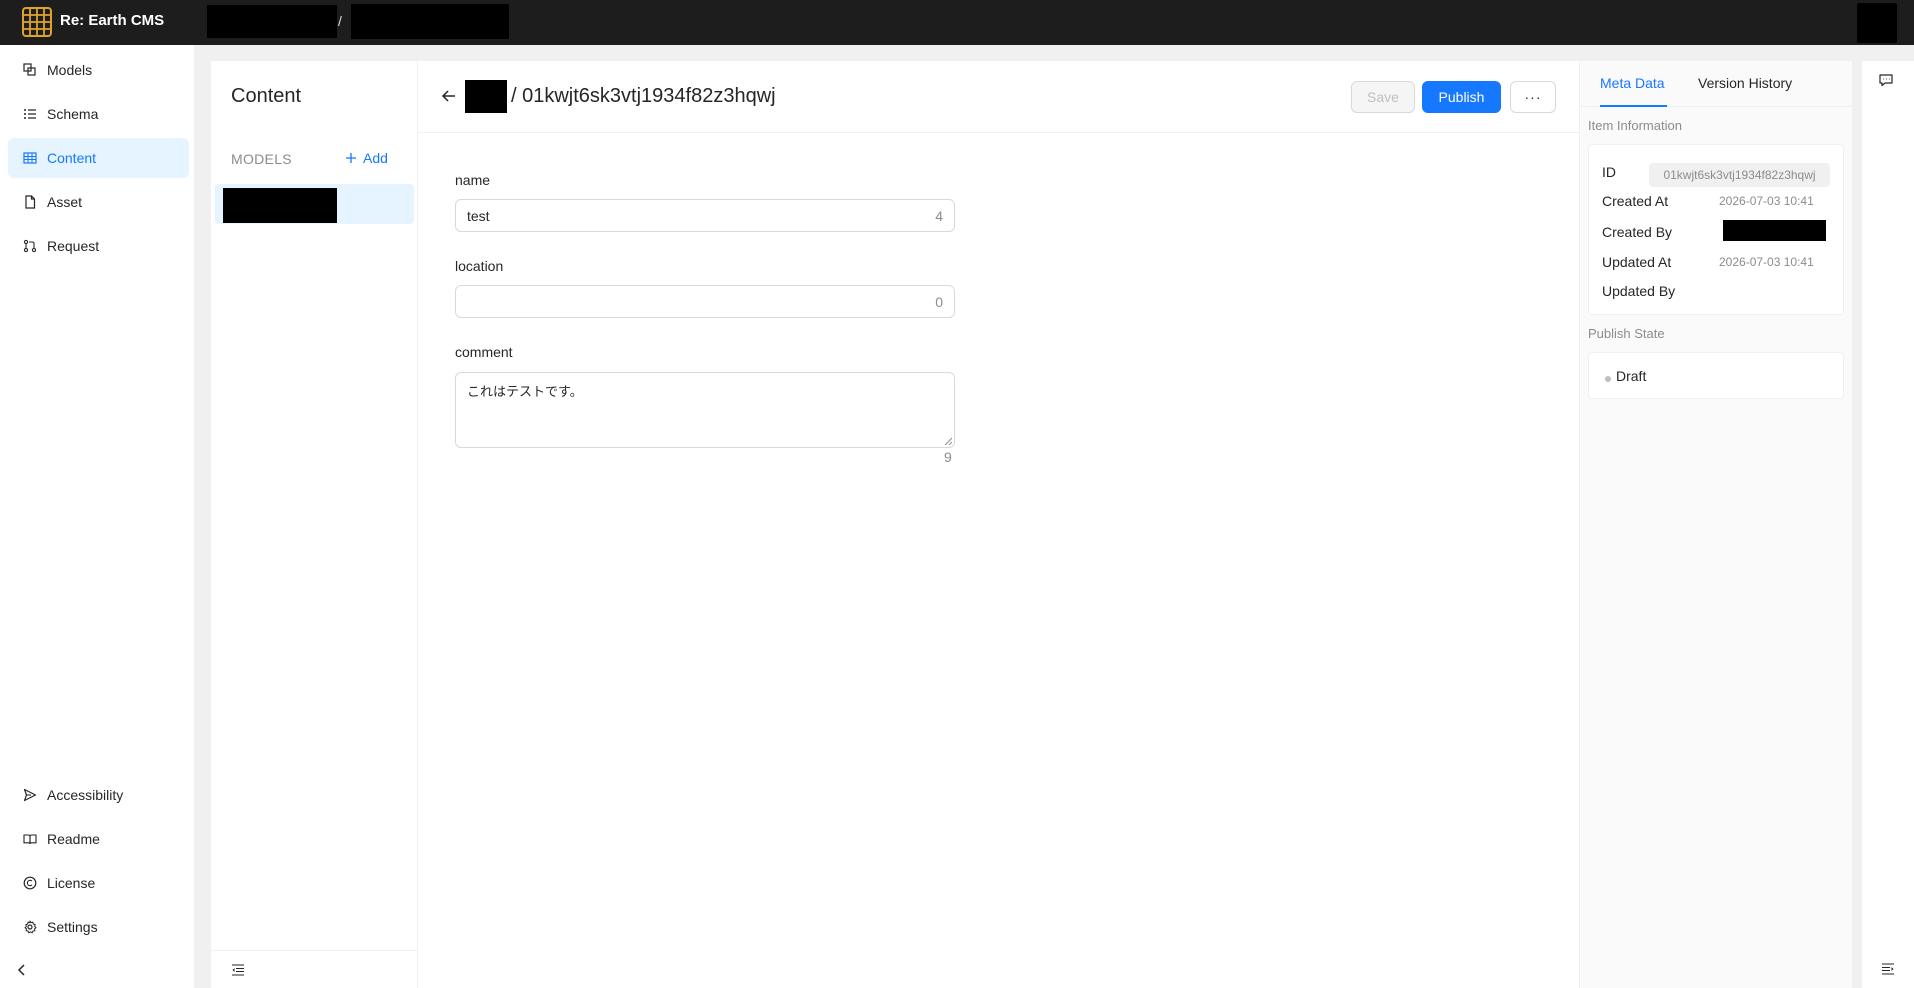 This screenshot has width=1914, height=988. What do you see at coordinates (30, 795) in the screenshot?
I see `send-icon` at bounding box center [30, 795].